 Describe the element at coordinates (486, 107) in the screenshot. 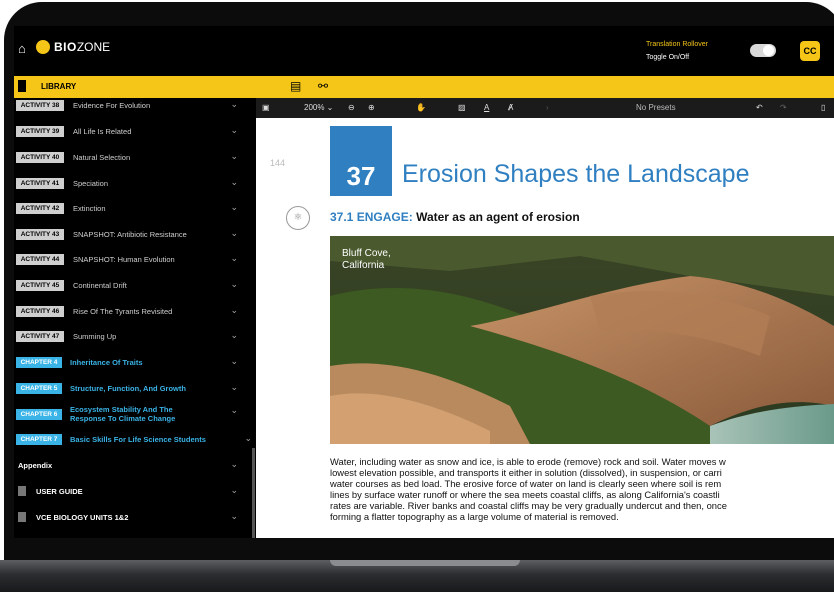

I see `underline-icon: A` at that location.